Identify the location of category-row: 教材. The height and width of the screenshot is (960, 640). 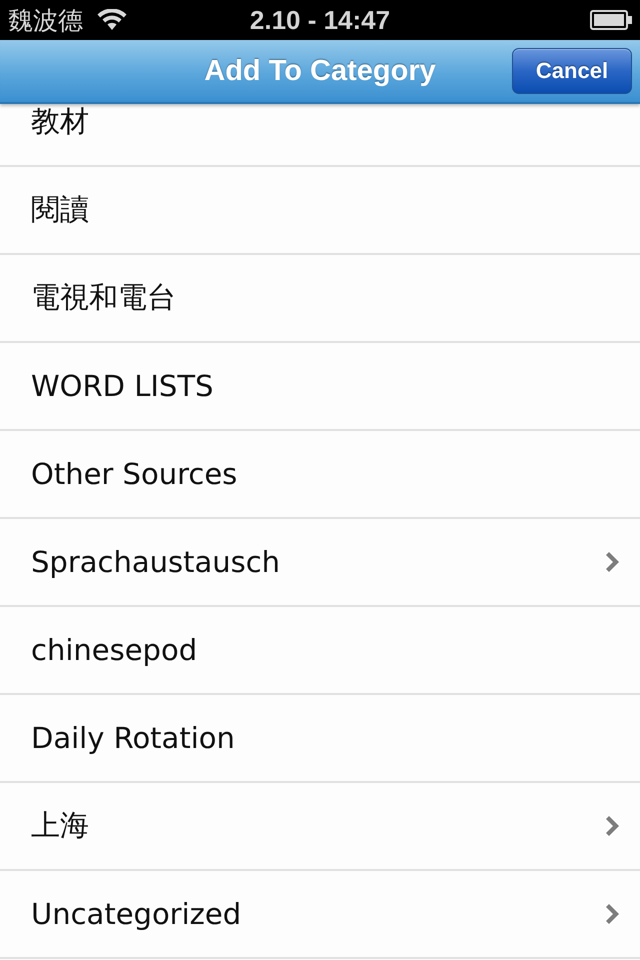
(320, 135).